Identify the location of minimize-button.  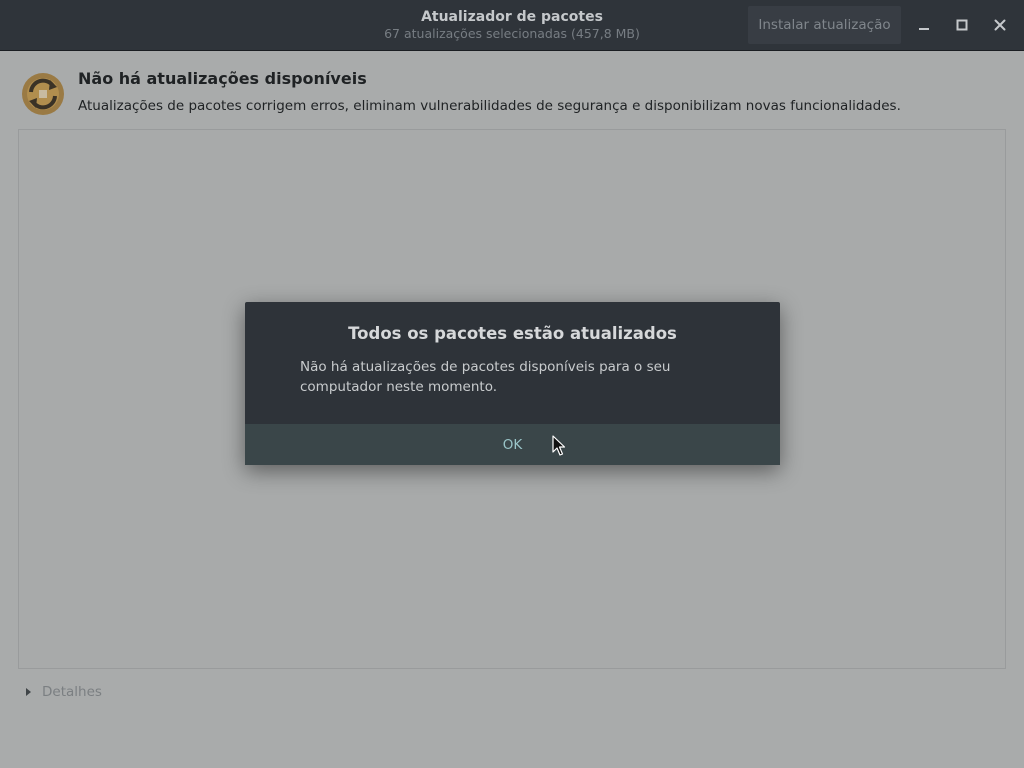
(924, 25).